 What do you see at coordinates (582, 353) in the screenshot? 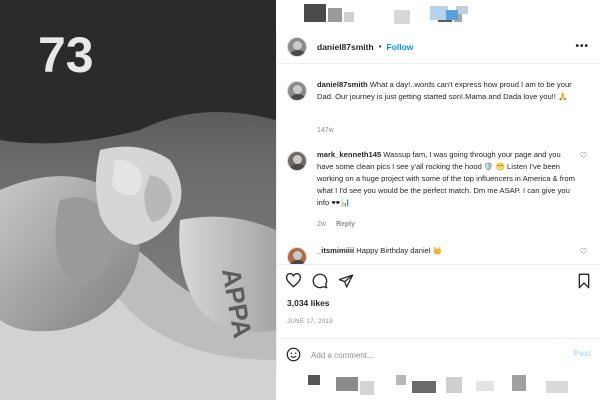
I see `post-button: Post` at bounding box center [582, 353].